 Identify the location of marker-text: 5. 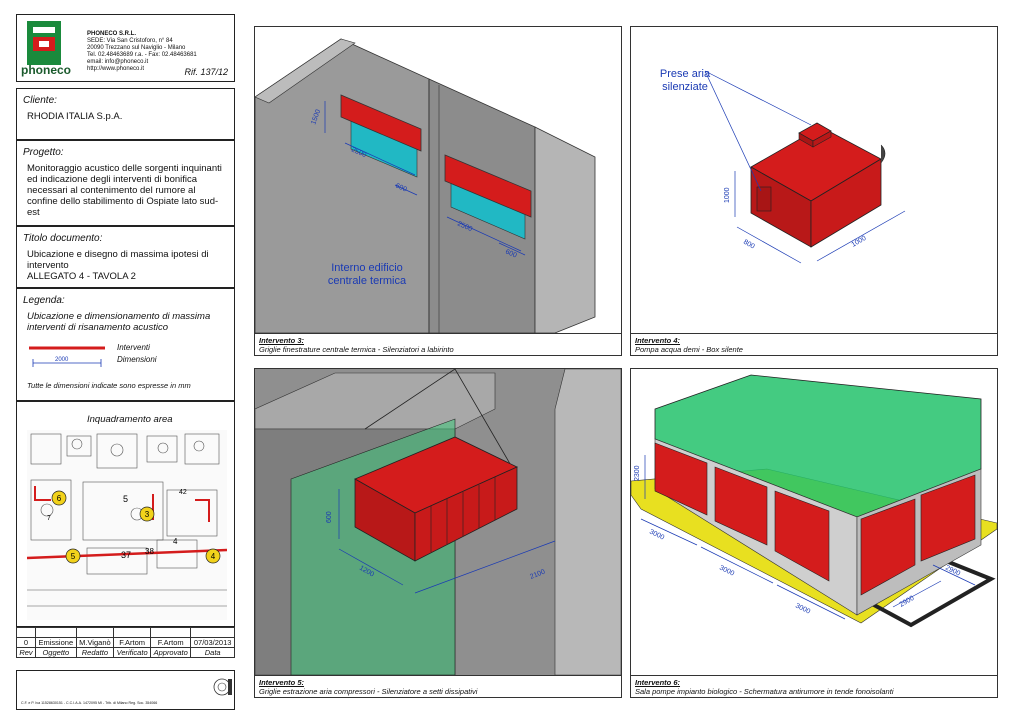
(73, 556).